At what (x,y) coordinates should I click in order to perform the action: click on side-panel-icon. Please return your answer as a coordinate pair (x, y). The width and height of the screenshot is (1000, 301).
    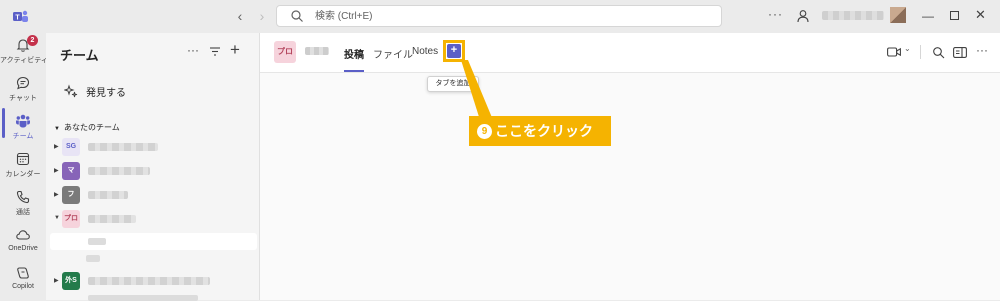
    Looking at the image, I should click on (960, 52).